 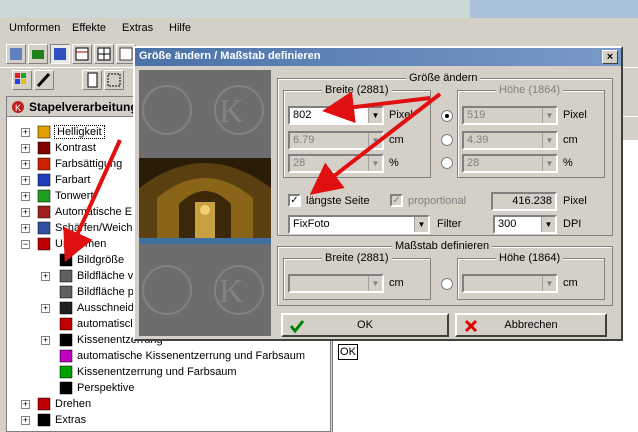 What do you see at coordinates (22, 80) in the screenshot?
I see `palette-icon` at bounding box center [22, 80].